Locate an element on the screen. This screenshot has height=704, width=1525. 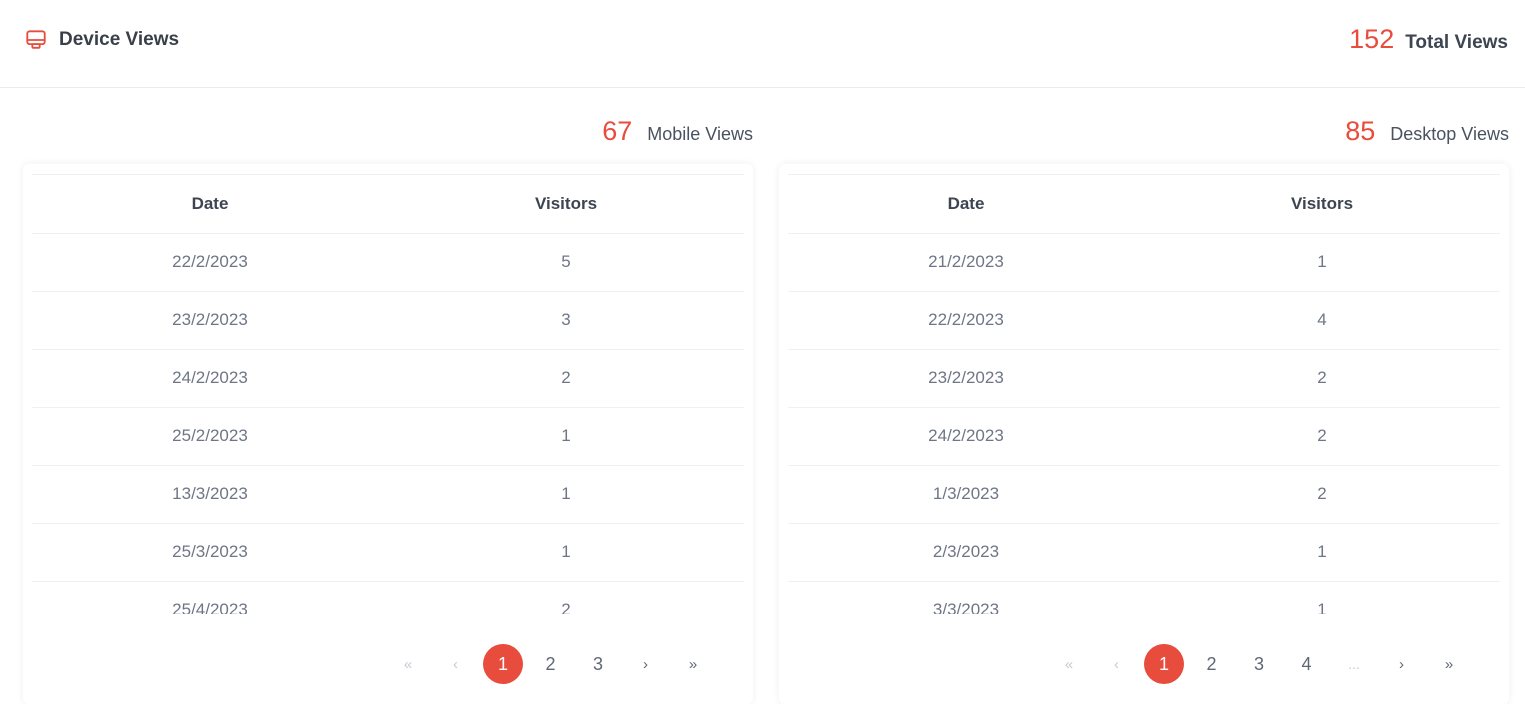
date-cell: 13/3/2023 is located at coordinates (210, 494).